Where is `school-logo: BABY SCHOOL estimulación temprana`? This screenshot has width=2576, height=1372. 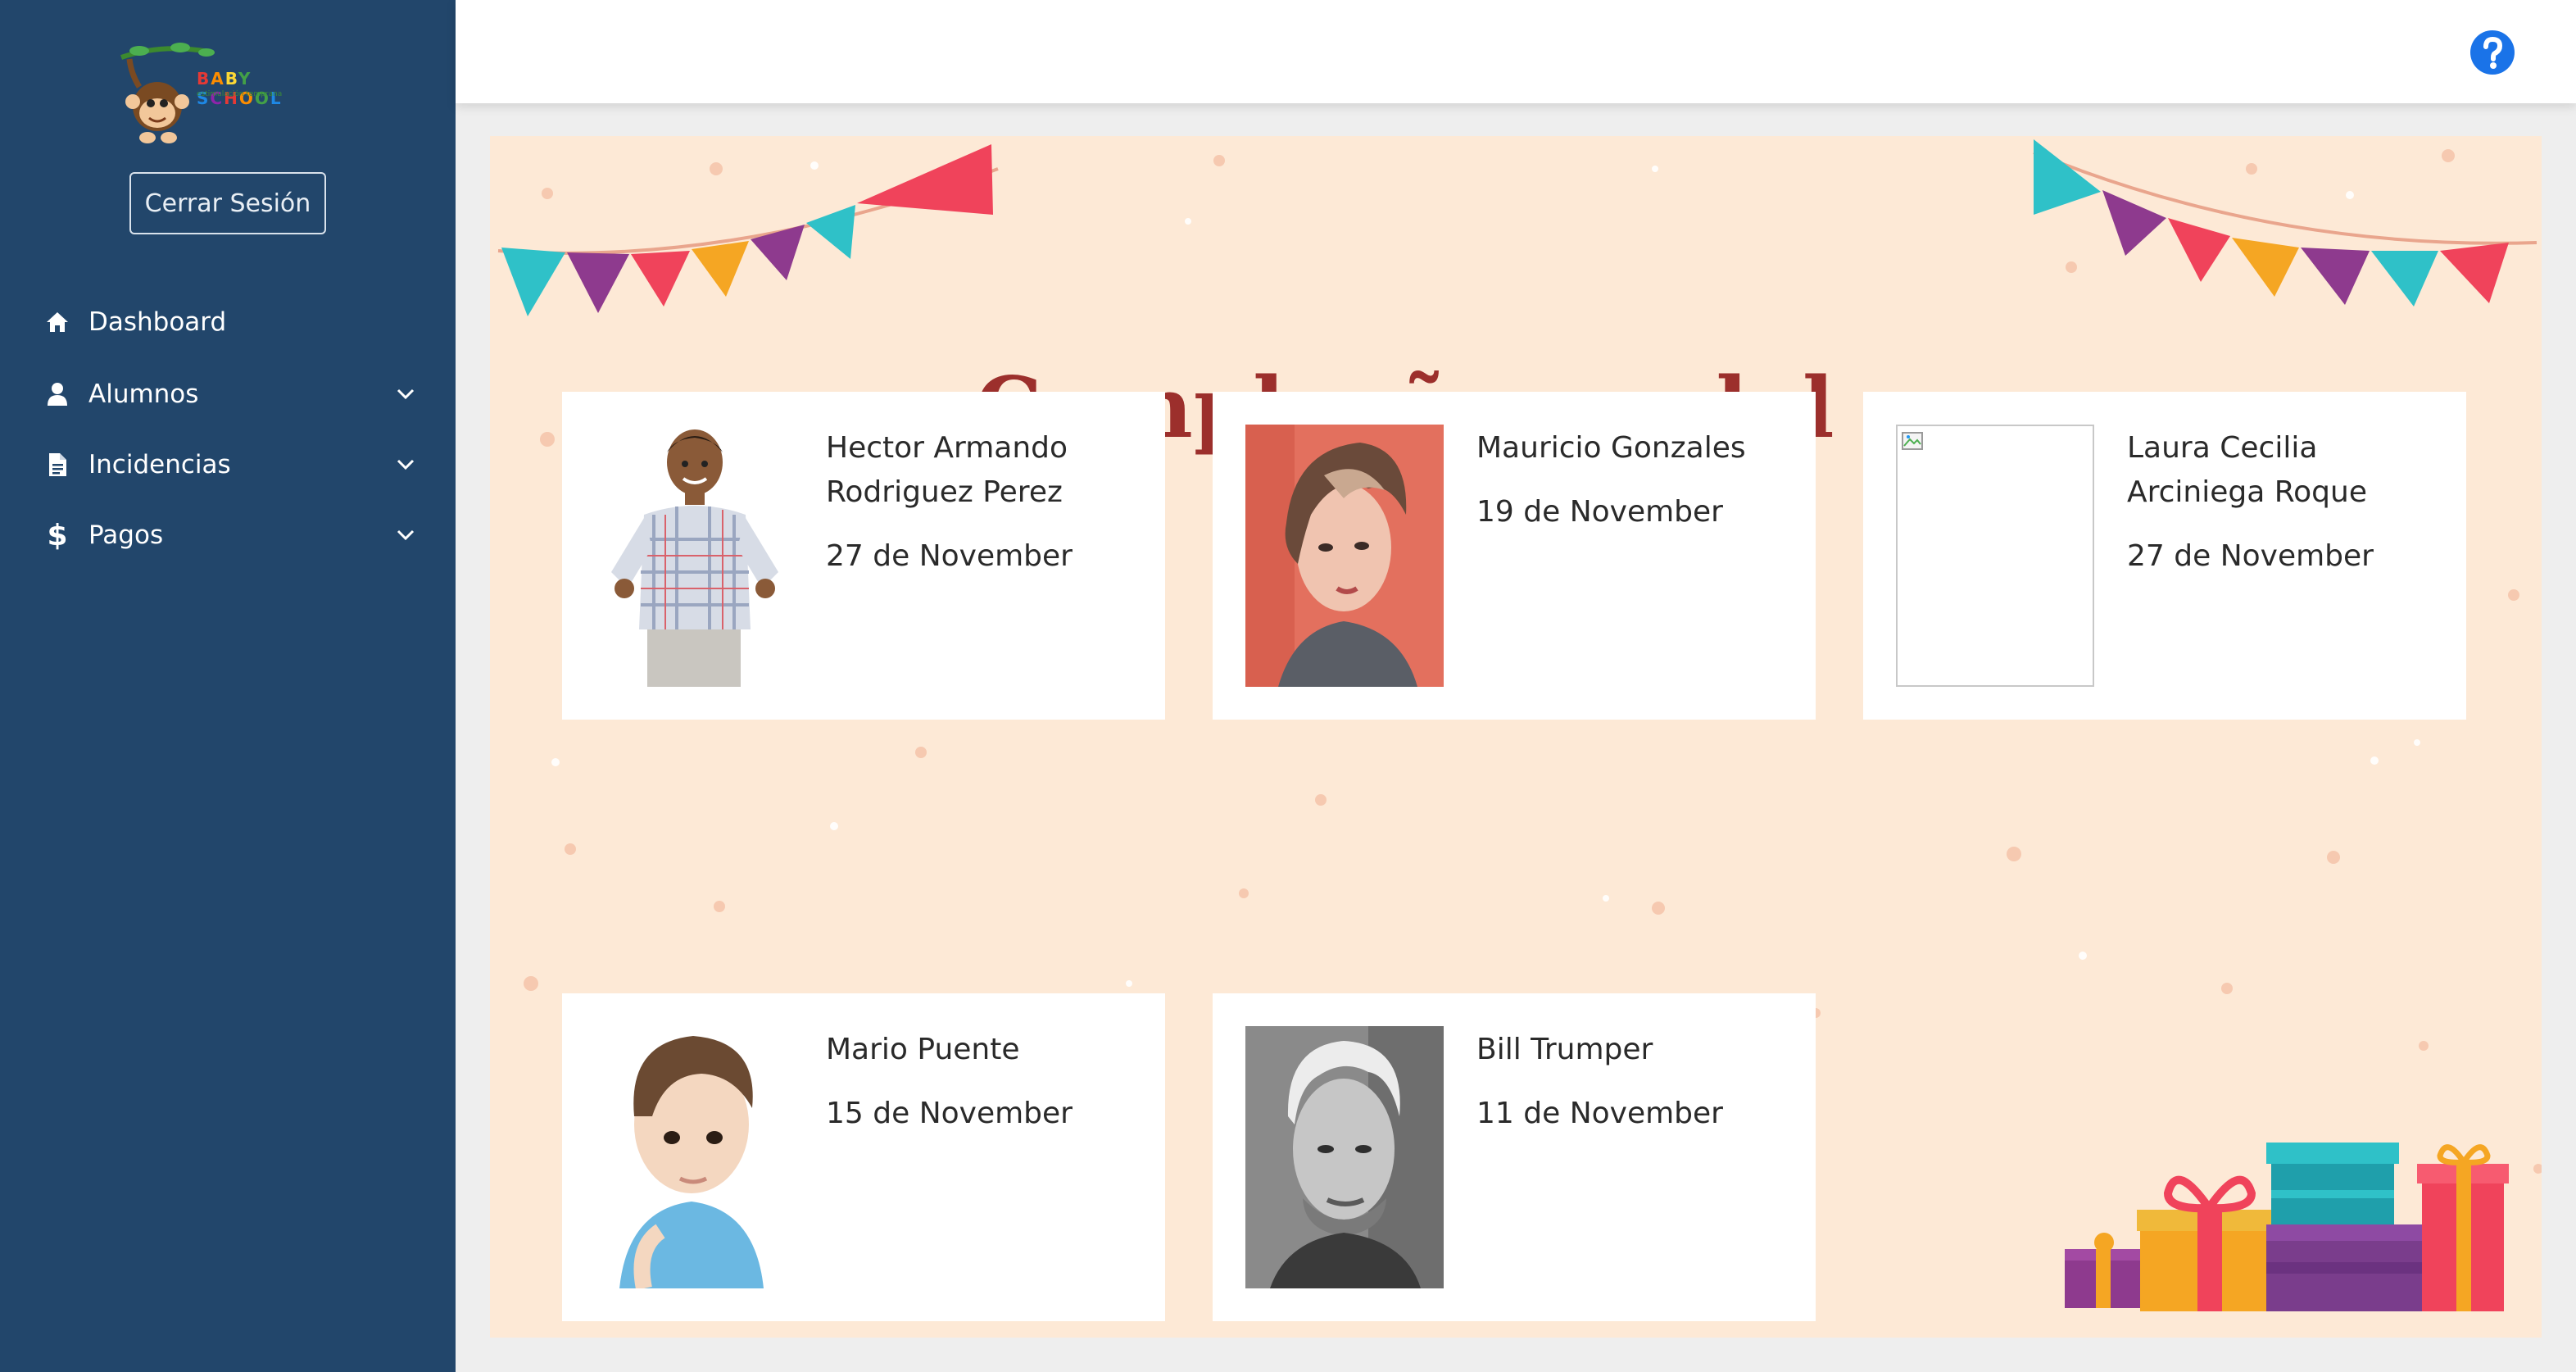 school-logo: BABY SCHOOL estimulación temprana is located at coordinates (229, 99).